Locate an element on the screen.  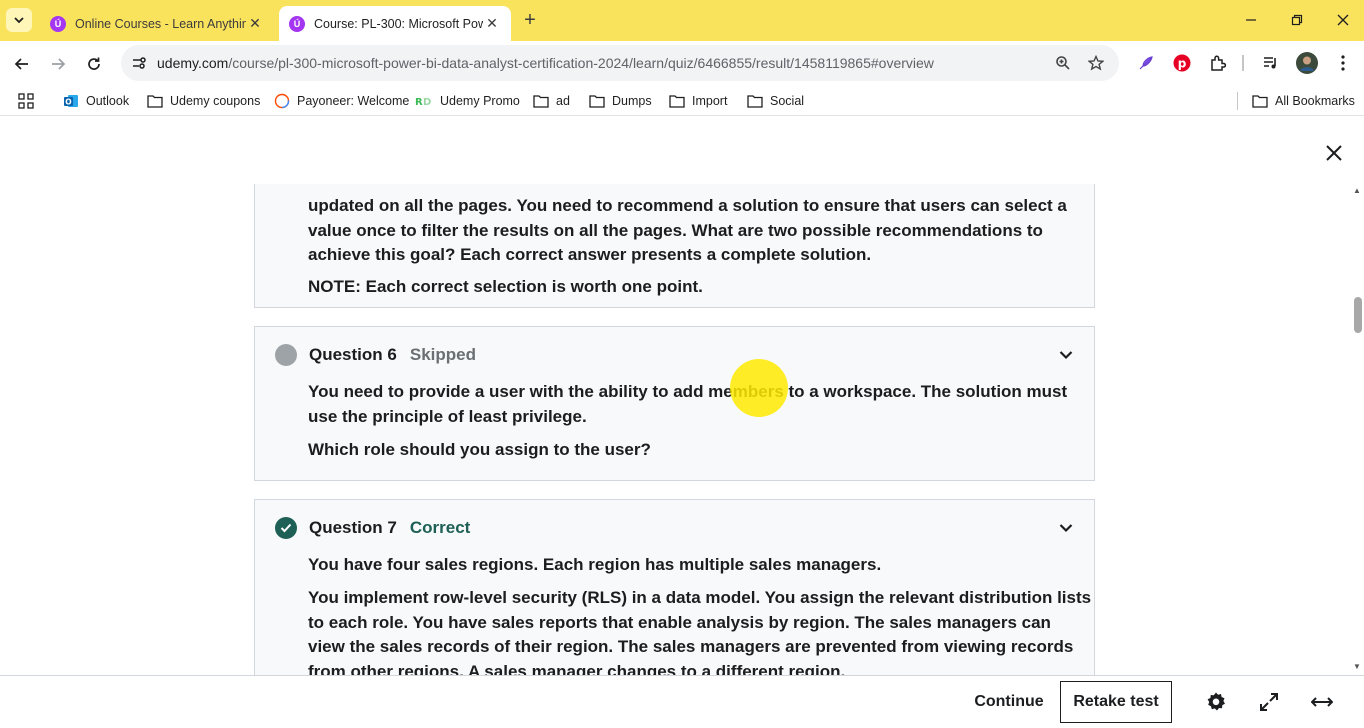
reload-icon is located at coordinates (94, 63).